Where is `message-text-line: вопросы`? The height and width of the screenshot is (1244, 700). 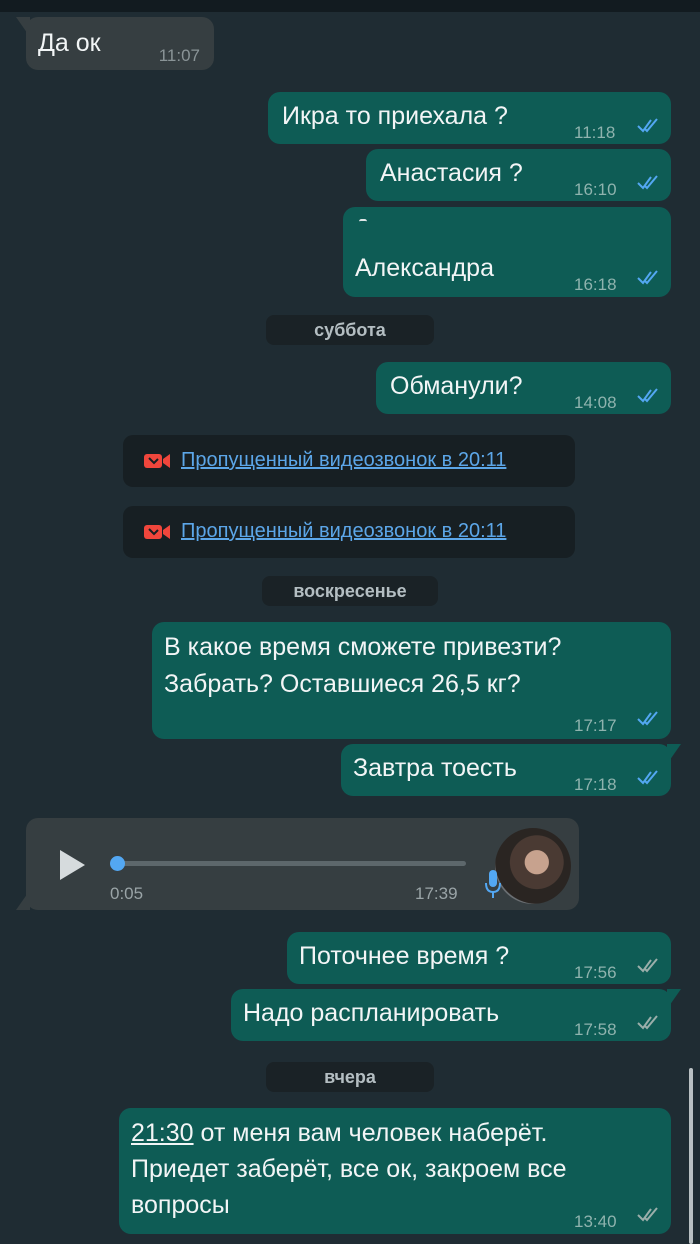
message-text-line: вопросы is located at coordinates (180, 1205).